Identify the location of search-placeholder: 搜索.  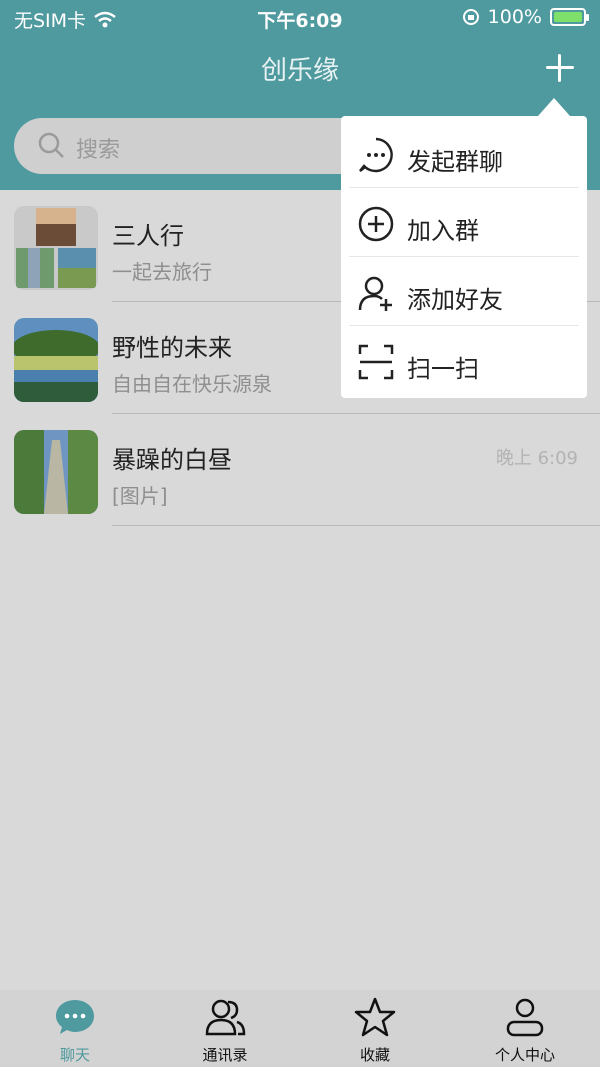
(98, 150).